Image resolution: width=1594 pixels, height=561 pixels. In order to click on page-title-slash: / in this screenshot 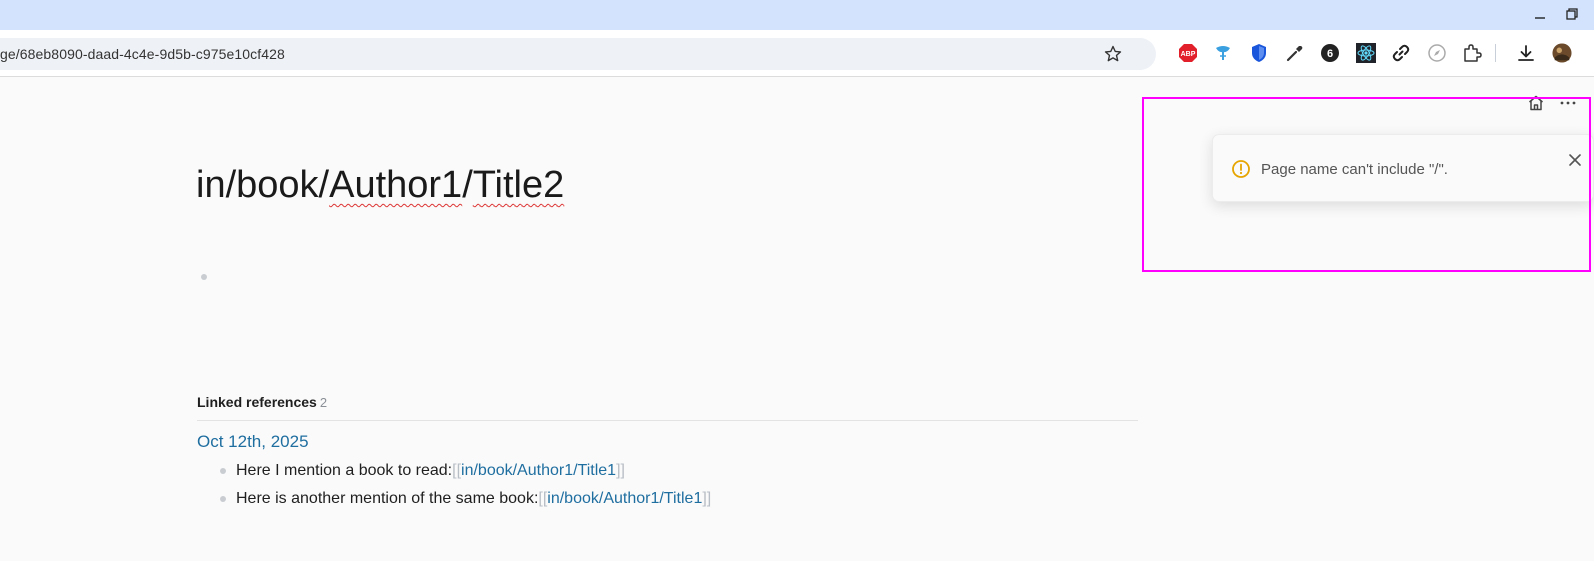, I will do `click(467, 185)`.